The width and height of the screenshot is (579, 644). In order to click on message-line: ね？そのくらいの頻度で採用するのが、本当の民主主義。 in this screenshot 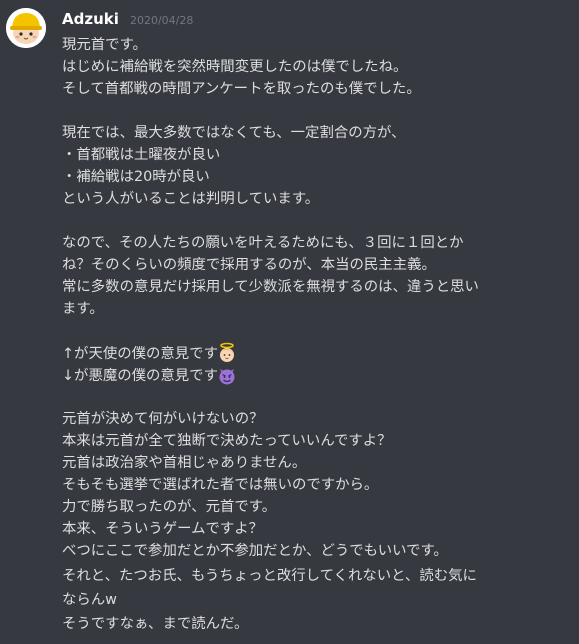, I will do `click(249, 265)`.